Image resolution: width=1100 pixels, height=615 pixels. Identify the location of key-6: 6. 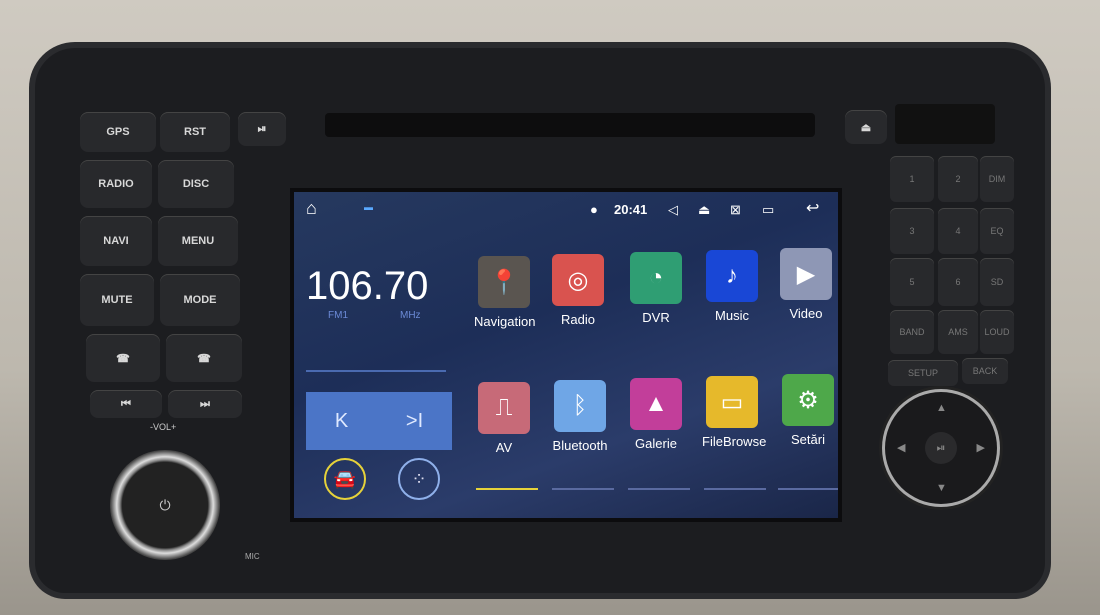
(958, 282).